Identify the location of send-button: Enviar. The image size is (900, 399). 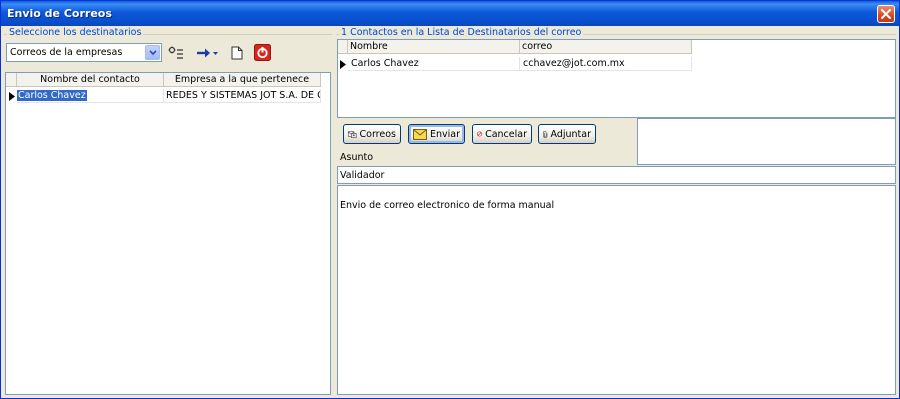
(436, 134).